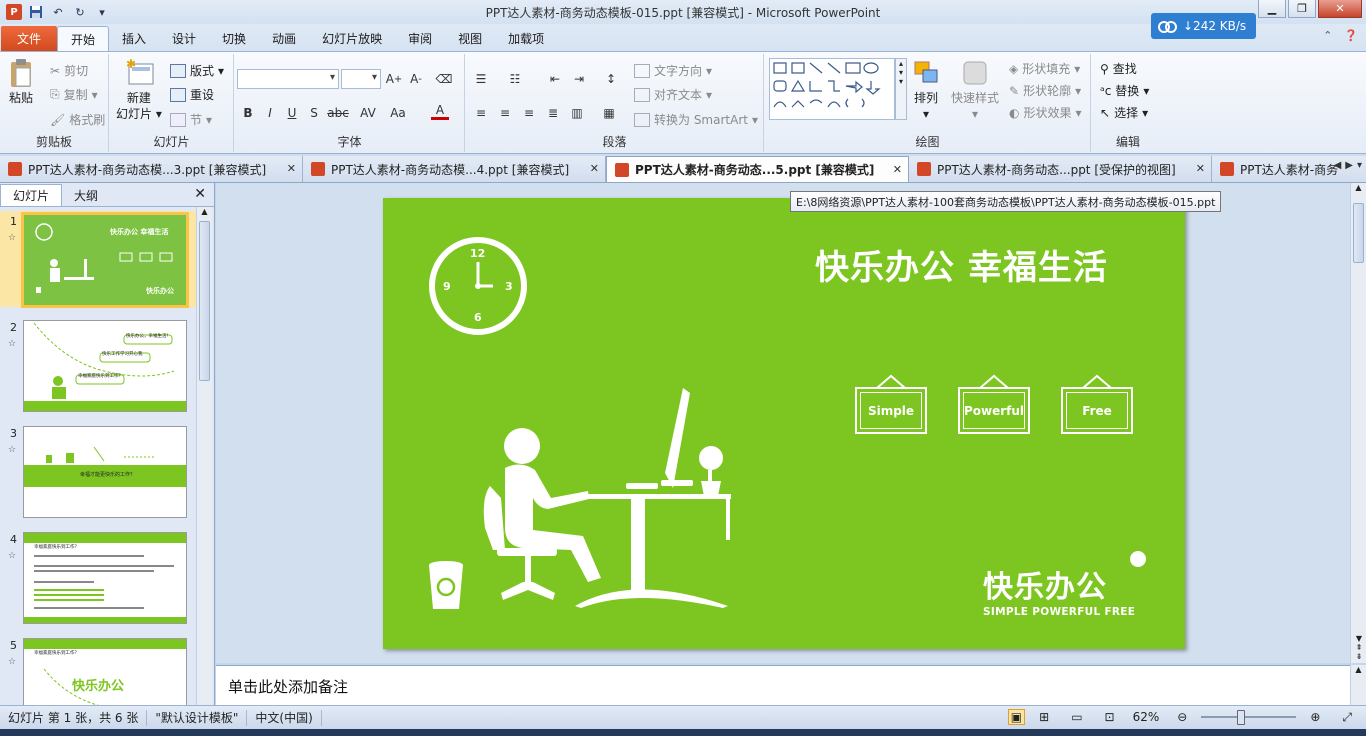 This screenshot has width=1366, height=736. Describe the element at coordinates (515, 79) in the screenshot. I see `numbering-icon: ☷` at that location.